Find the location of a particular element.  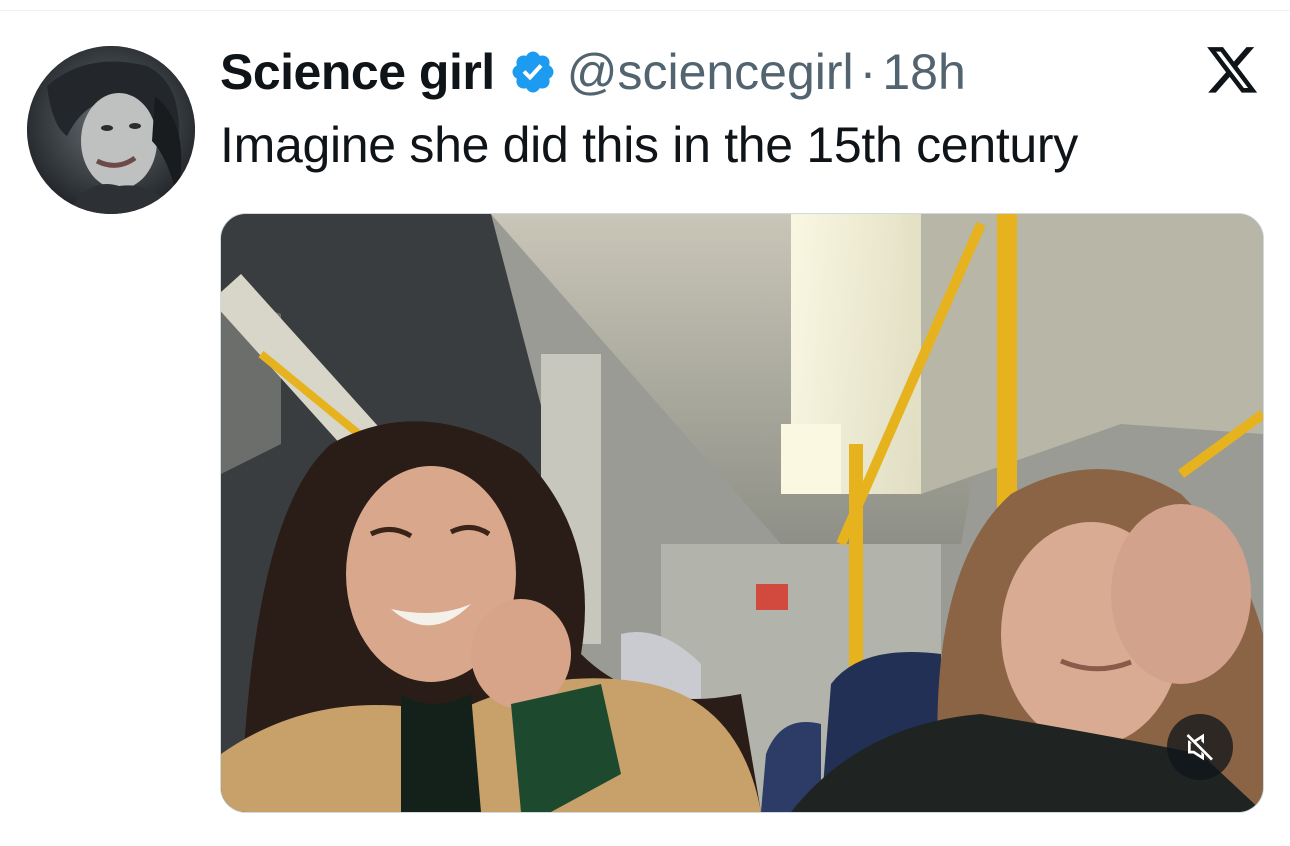

tweet-text: Imagine she did this in the 15th century is located at coordinates (649, 145).